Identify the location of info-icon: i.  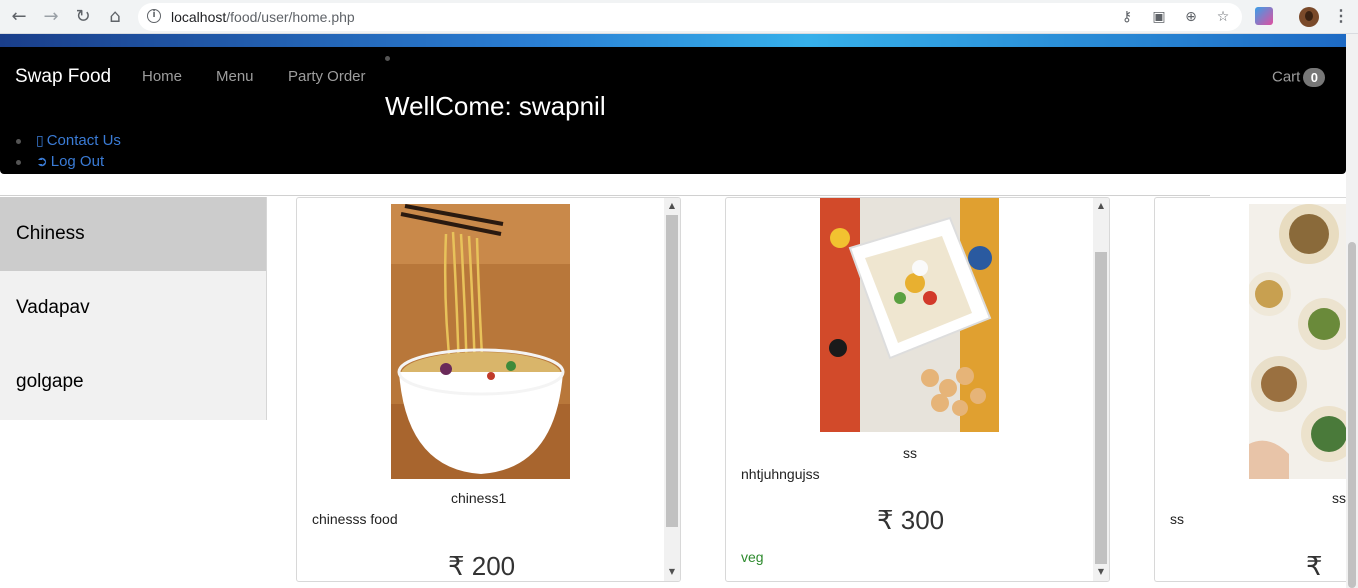
(154, 16).